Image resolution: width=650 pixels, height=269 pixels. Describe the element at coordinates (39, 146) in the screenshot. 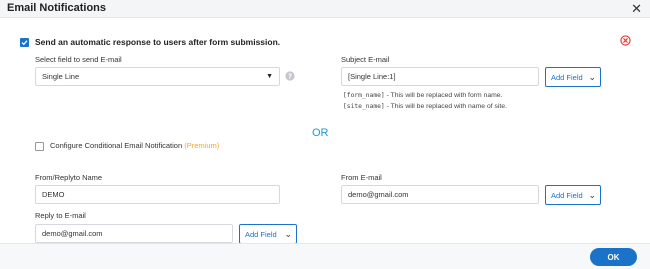

I see `conditional-checkbox` at that location.